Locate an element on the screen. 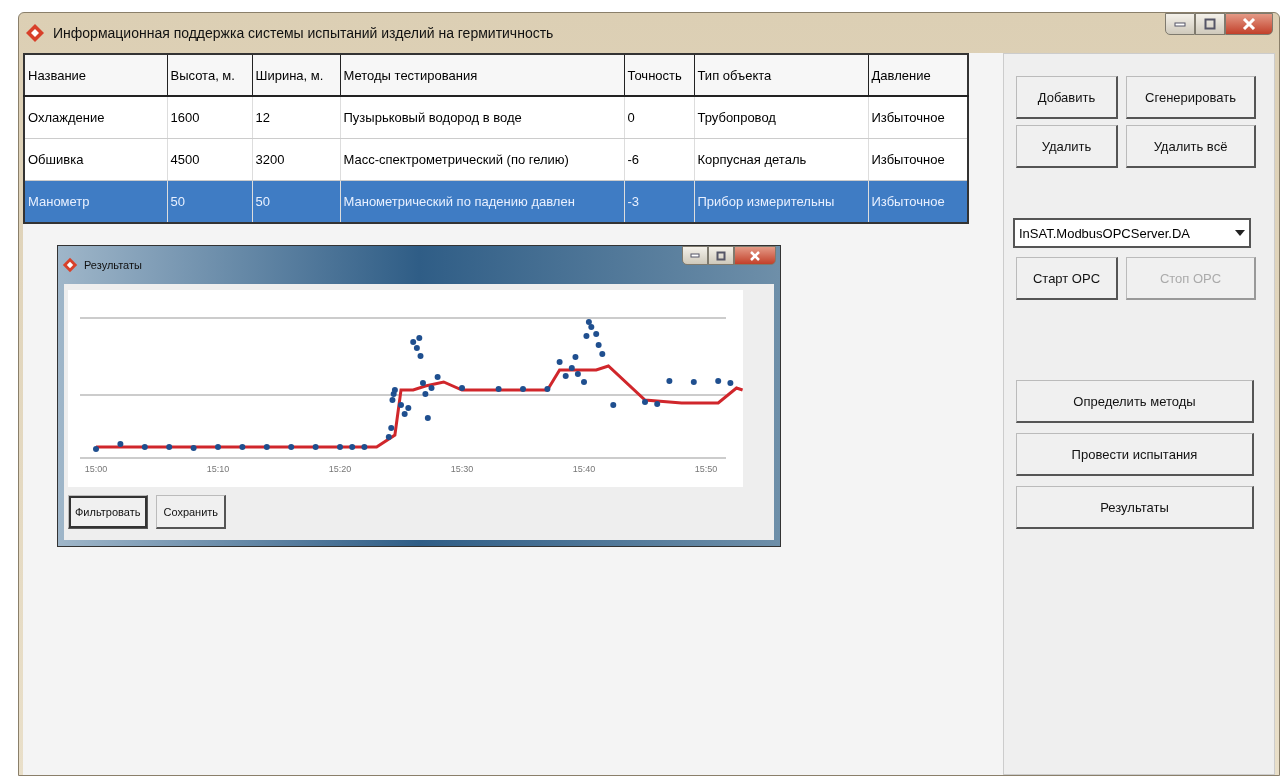 The width and height of the screenshot is (1284, 778). dialog-button: Фильтровать is located at coordinates (108, 512).